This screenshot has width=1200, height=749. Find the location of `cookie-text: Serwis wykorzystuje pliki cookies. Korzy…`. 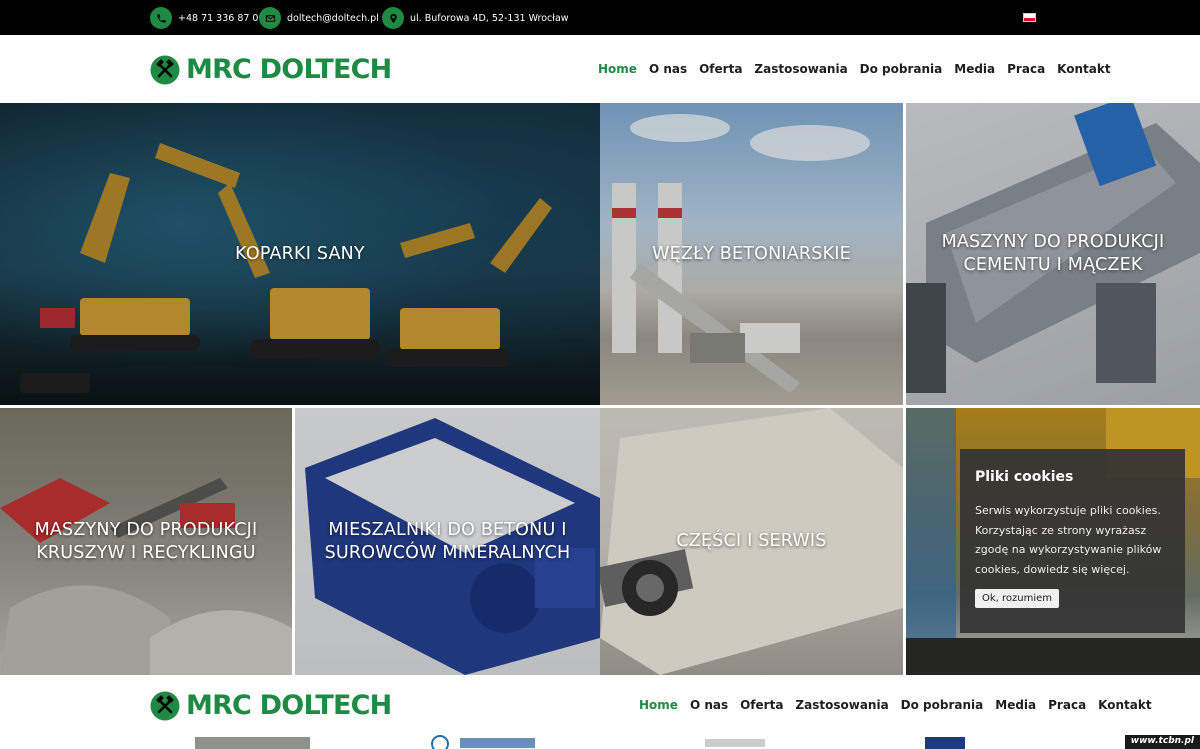

cookie-text: Serwis wykorzystuje pliki cookies. Korzy… is located at coordinates (1068, 540).